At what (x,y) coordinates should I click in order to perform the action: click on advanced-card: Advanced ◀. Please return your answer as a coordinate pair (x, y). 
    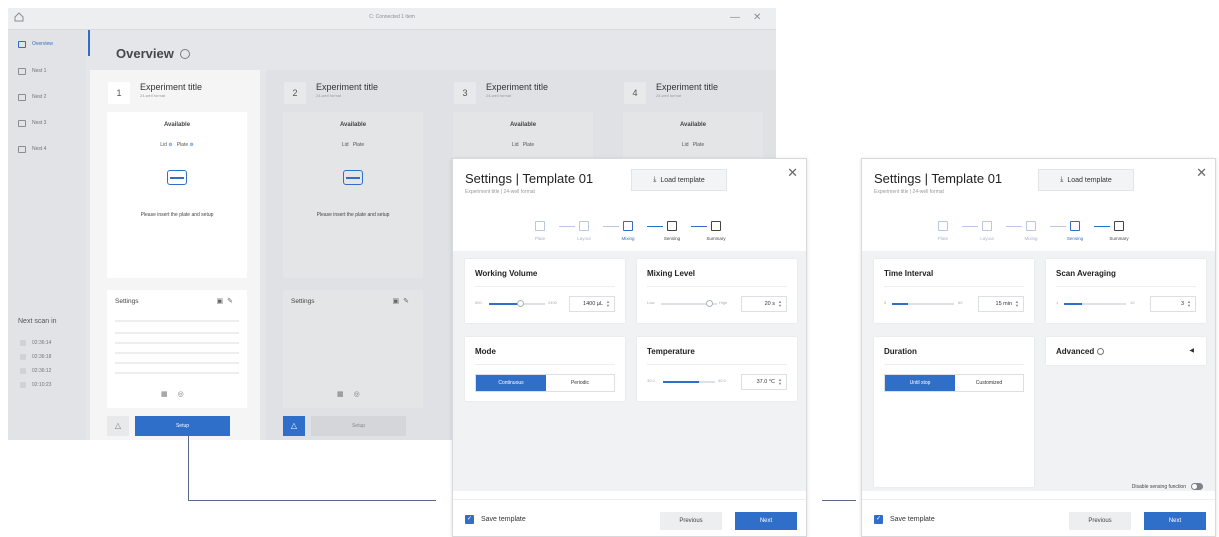
    Looking at the image, I should click on (1126, 351).